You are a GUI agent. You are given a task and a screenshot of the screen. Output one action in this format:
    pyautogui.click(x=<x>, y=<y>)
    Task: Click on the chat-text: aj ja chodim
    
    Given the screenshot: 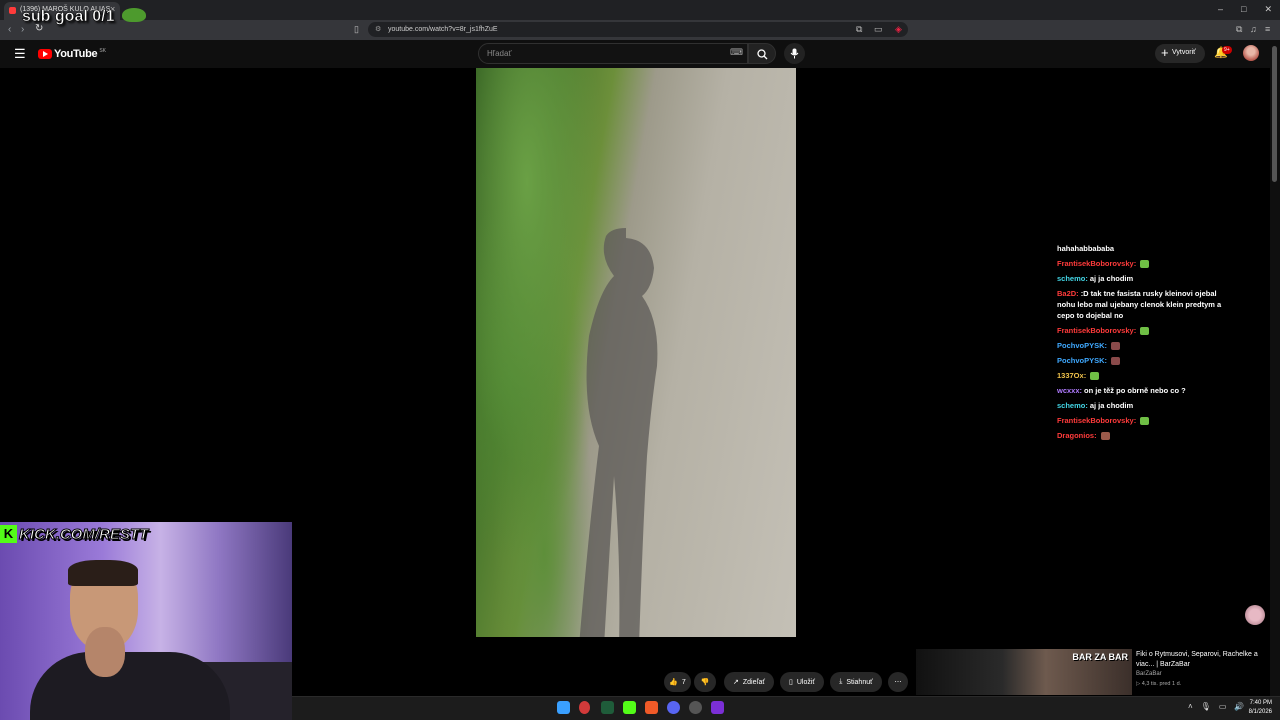 What is the action you would take?
    pyautogui.click(x=1111, y=405)
    